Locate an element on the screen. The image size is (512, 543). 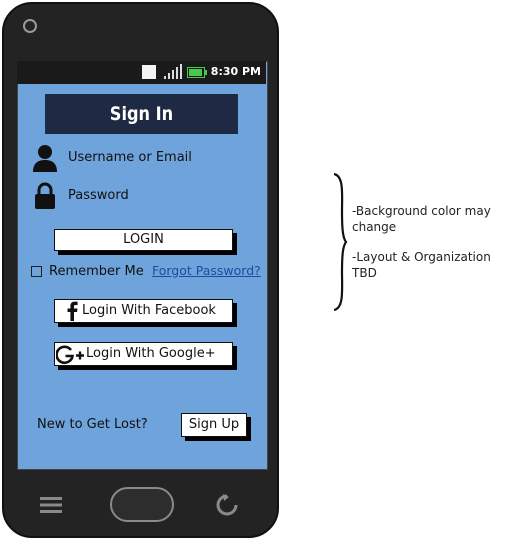
menu-icon is located at coordinates (51, 505).